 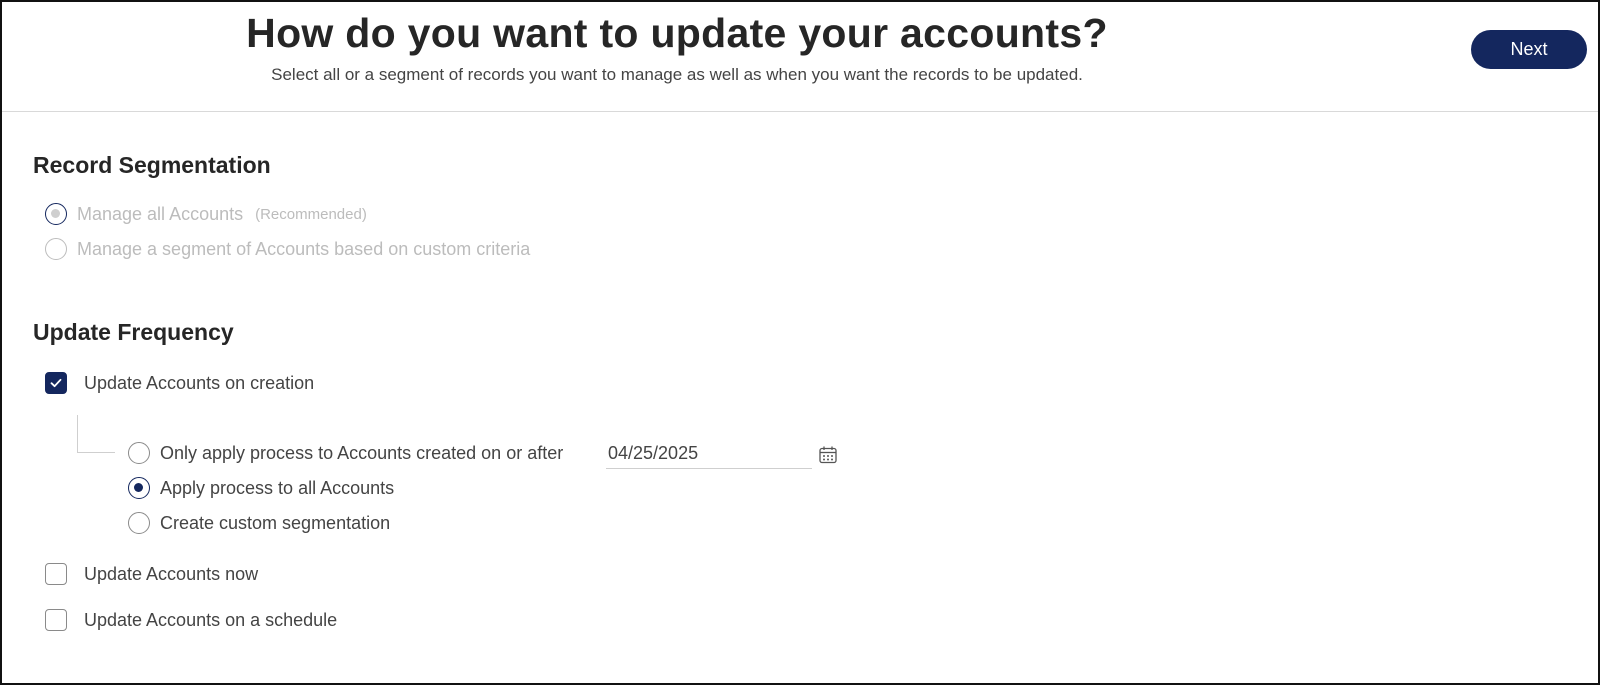 I want to click on recommended-hint: (Recommended), so click(x=311, y=214).